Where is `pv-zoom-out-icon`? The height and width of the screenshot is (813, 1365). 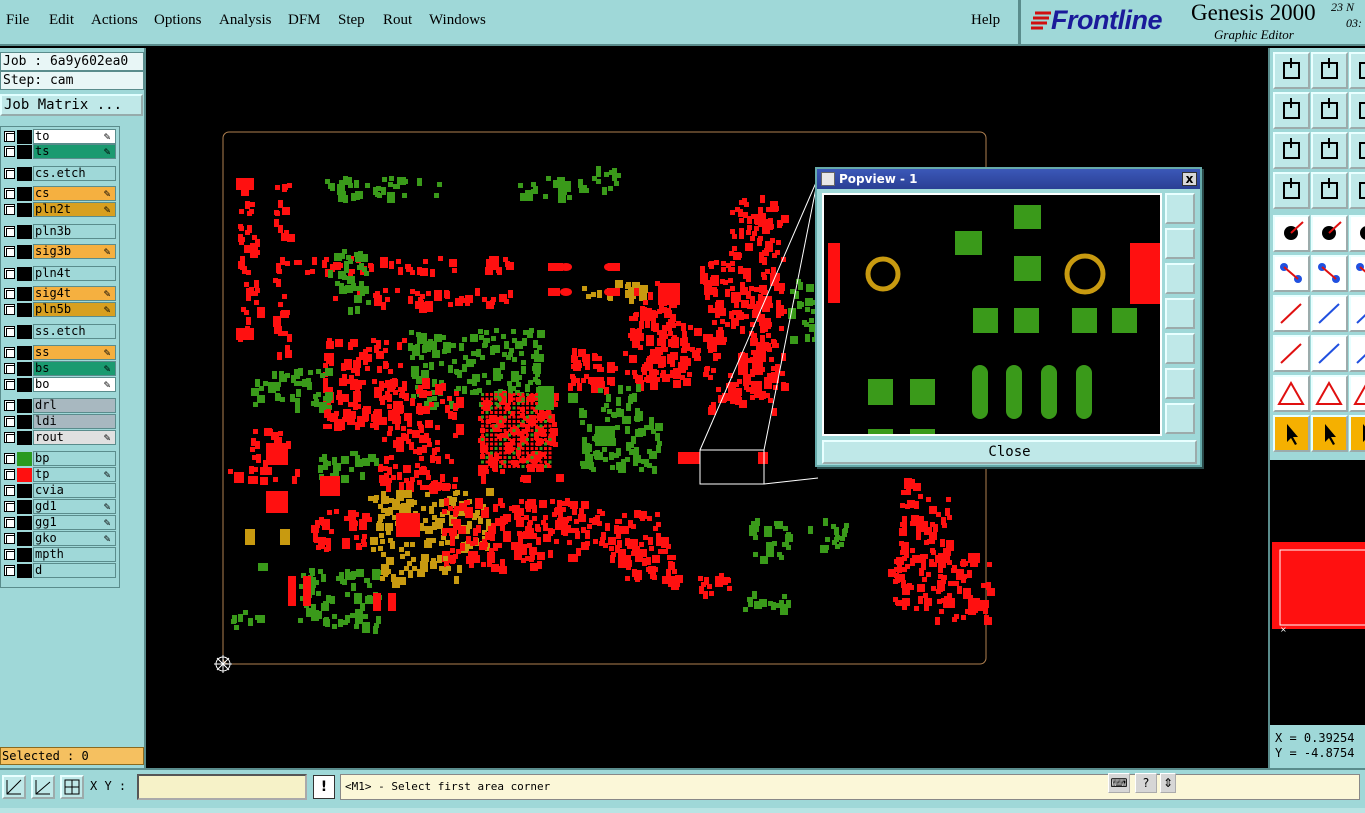 pv-zoom-out-icon is located at coordinates (1180, 418).